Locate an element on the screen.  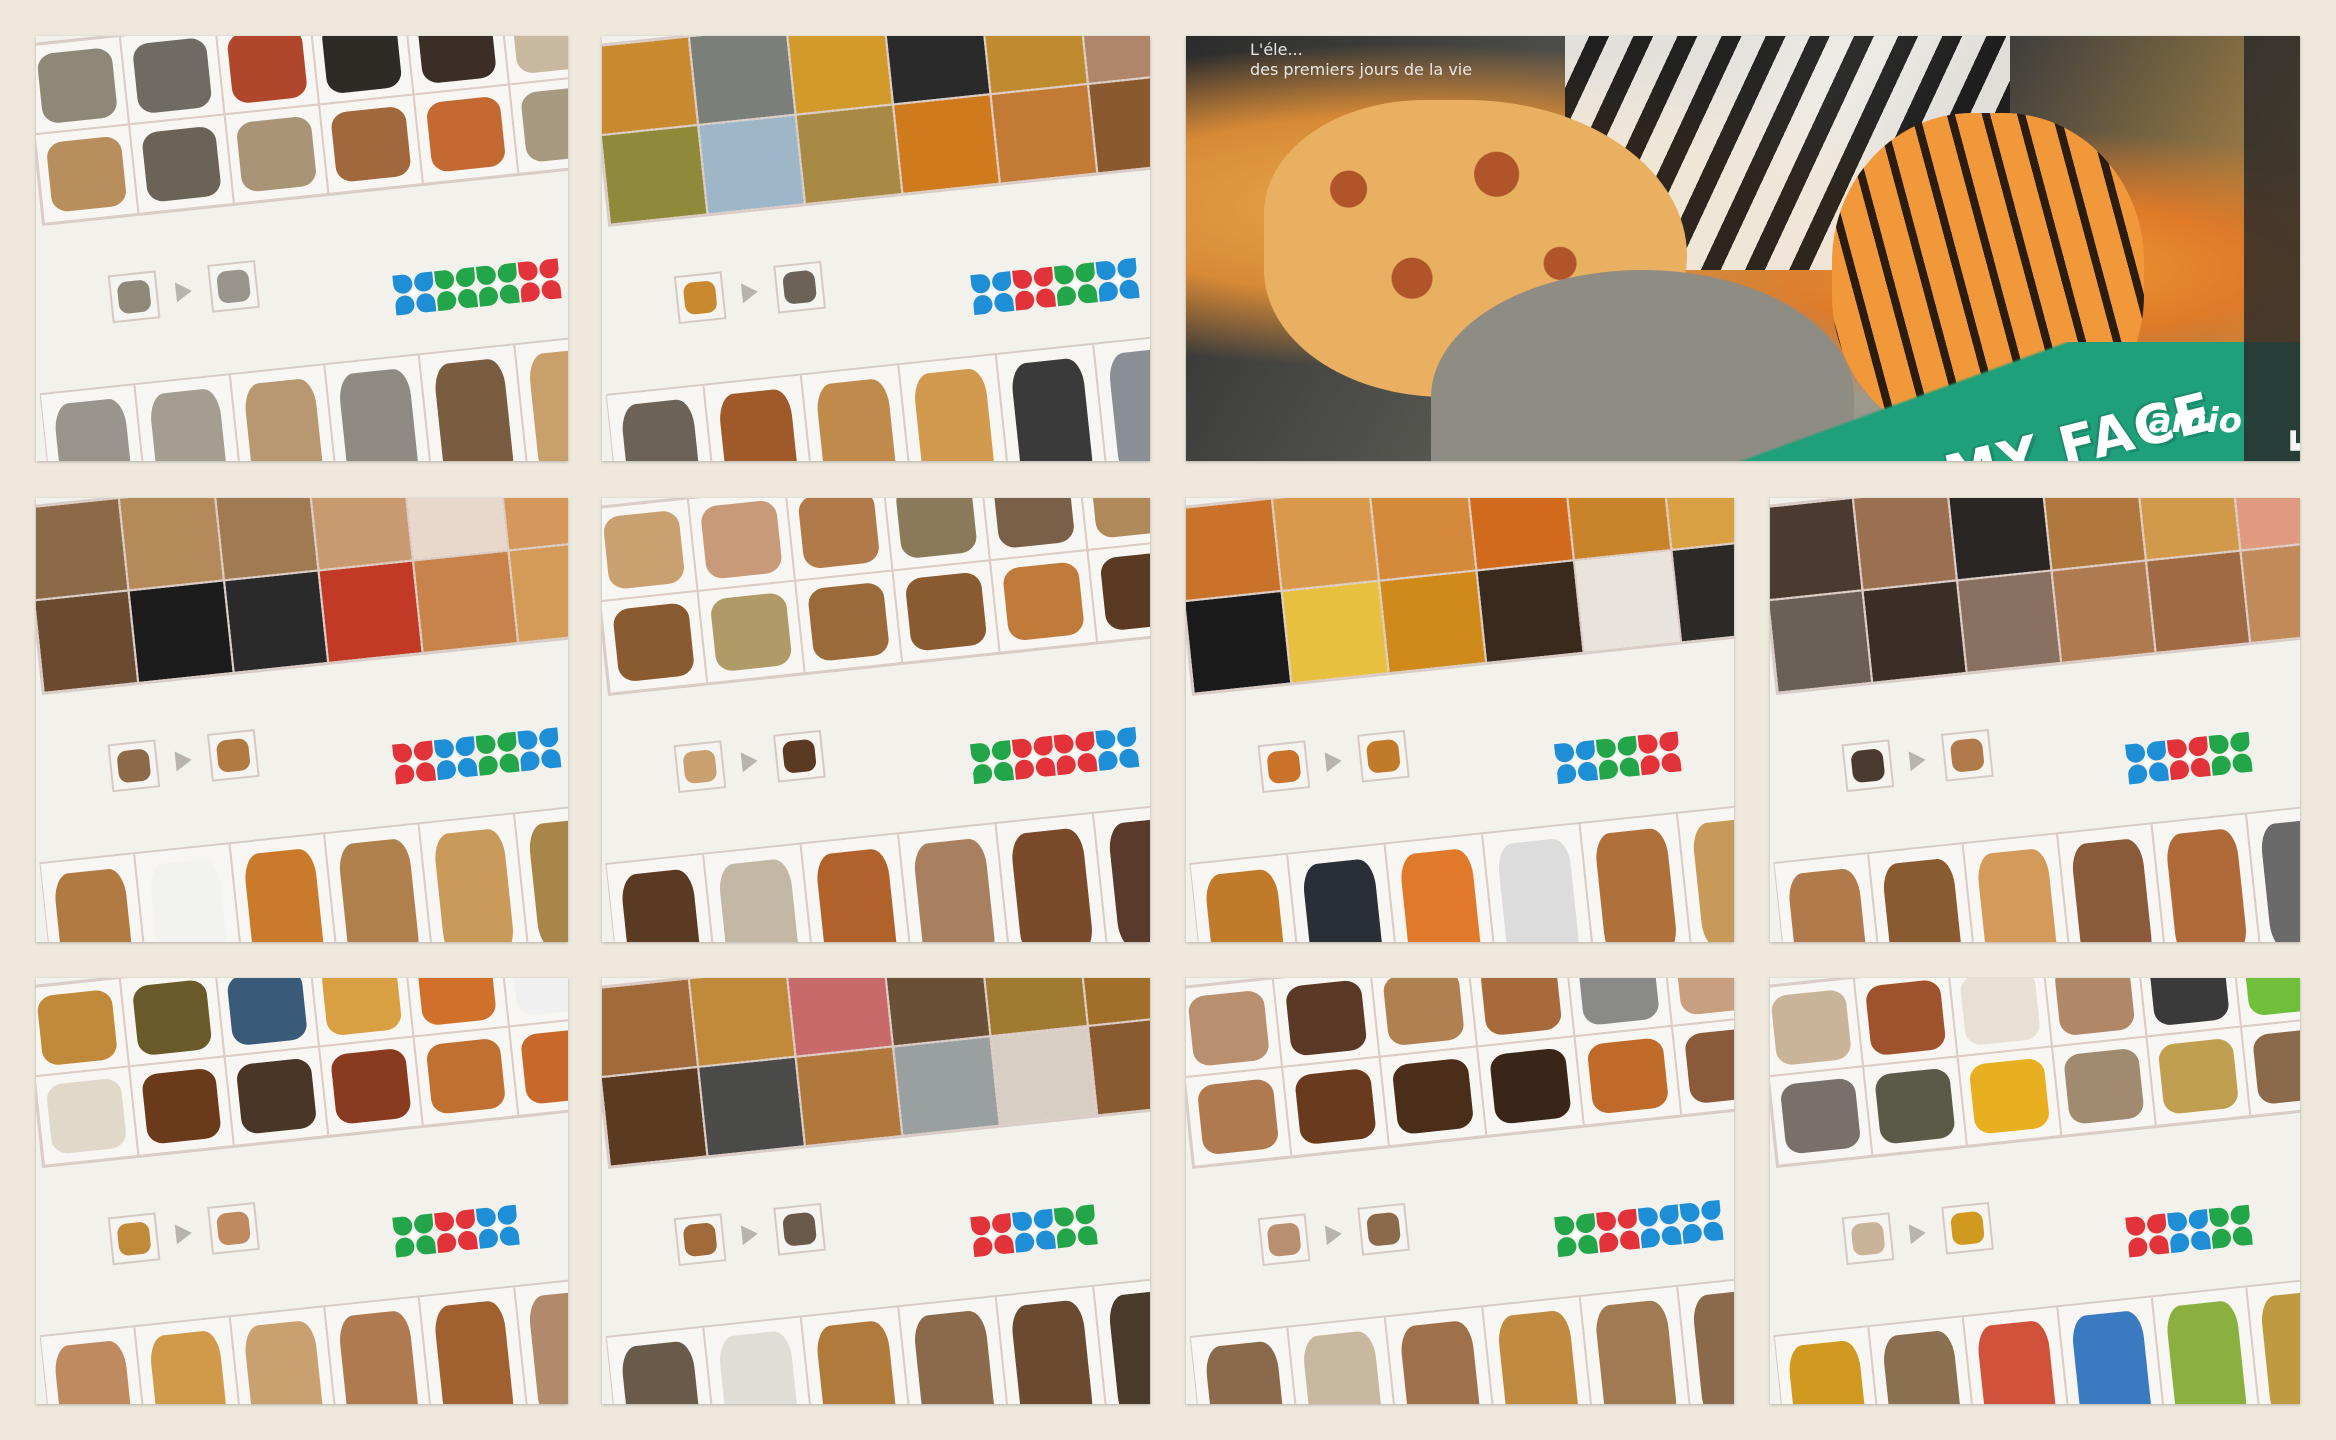
collage-photo-heads is located at coordinates (2035, 1191).